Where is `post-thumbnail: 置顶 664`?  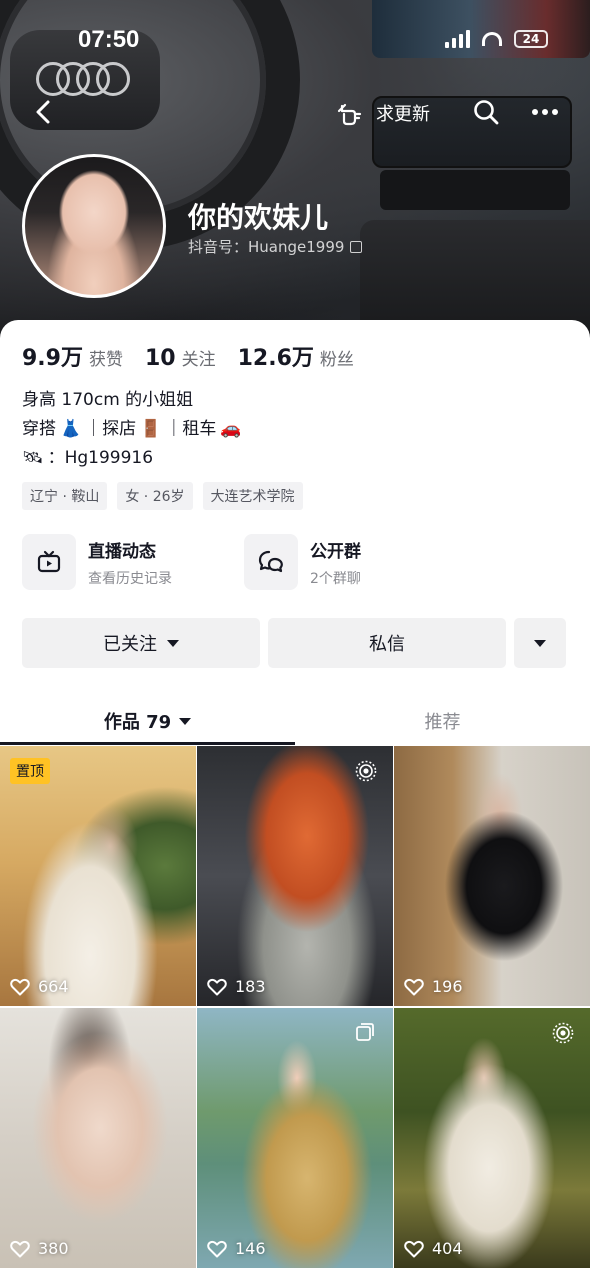
post-thumbnail: 置顶 664 is located at coordinates (98, 876).